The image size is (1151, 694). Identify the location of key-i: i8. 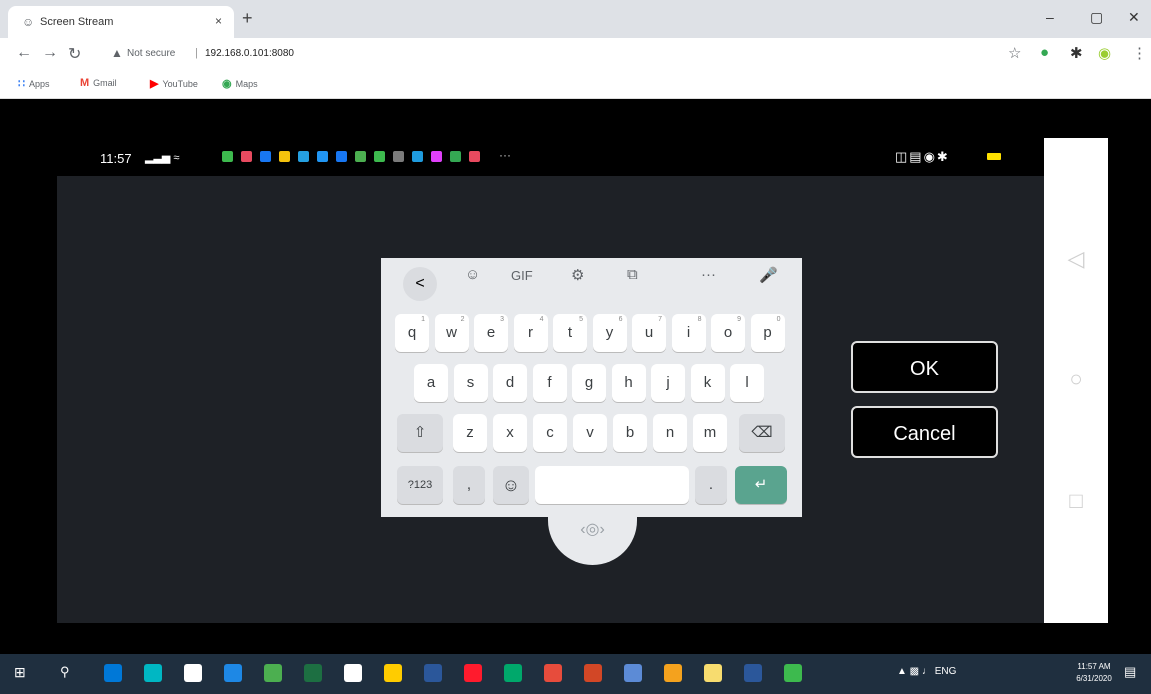
(688, 333).